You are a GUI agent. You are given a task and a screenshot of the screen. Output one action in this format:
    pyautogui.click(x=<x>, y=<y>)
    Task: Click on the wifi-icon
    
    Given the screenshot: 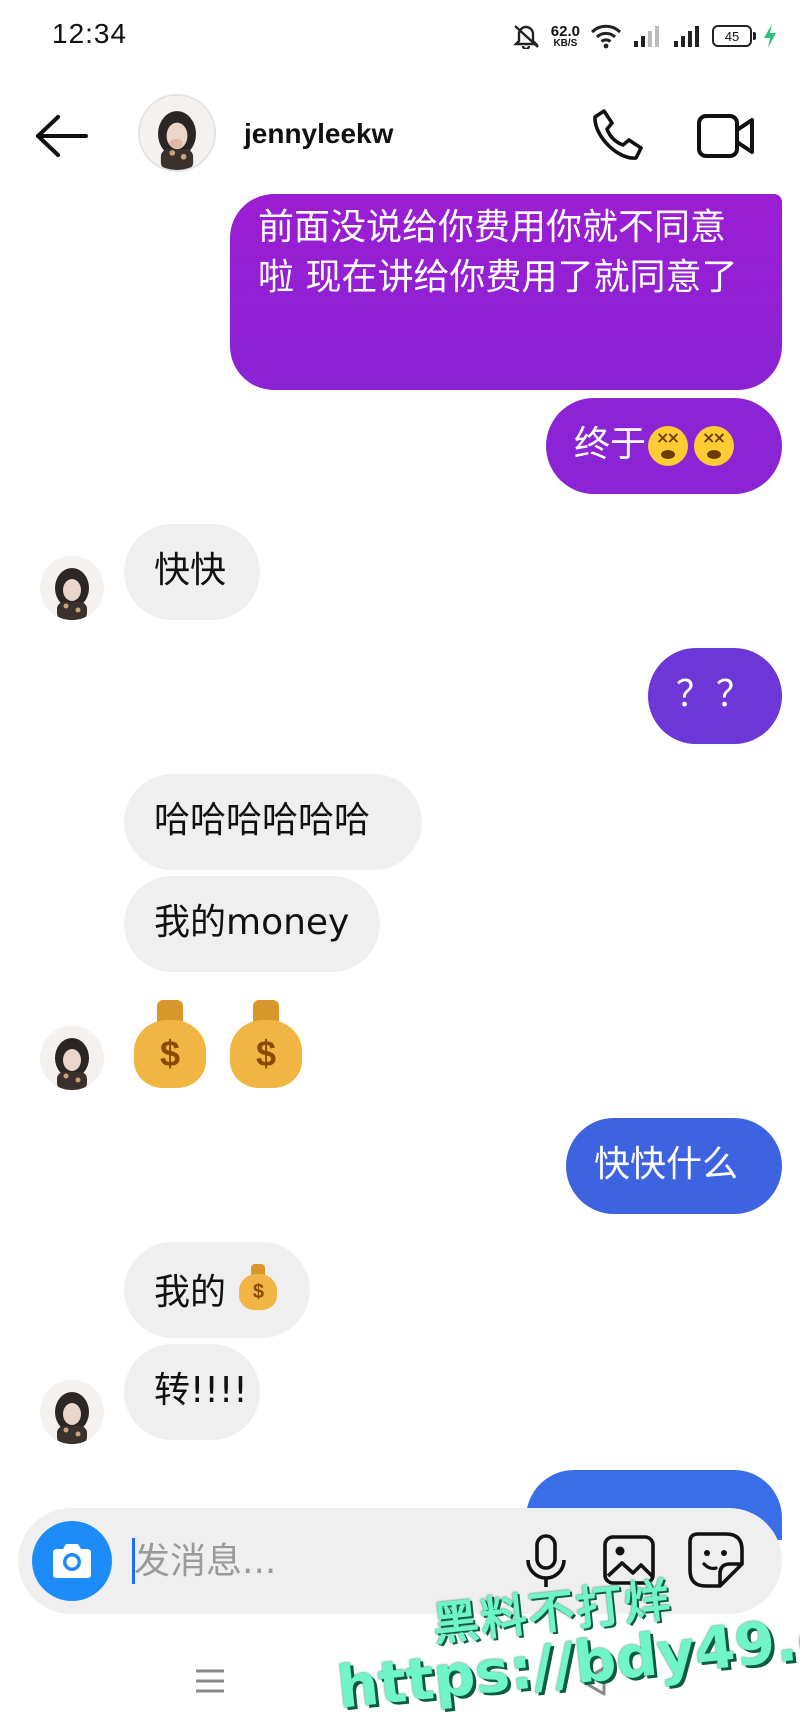 What is the action you would take?
    pyautogui.click(x=606, y=36)
    